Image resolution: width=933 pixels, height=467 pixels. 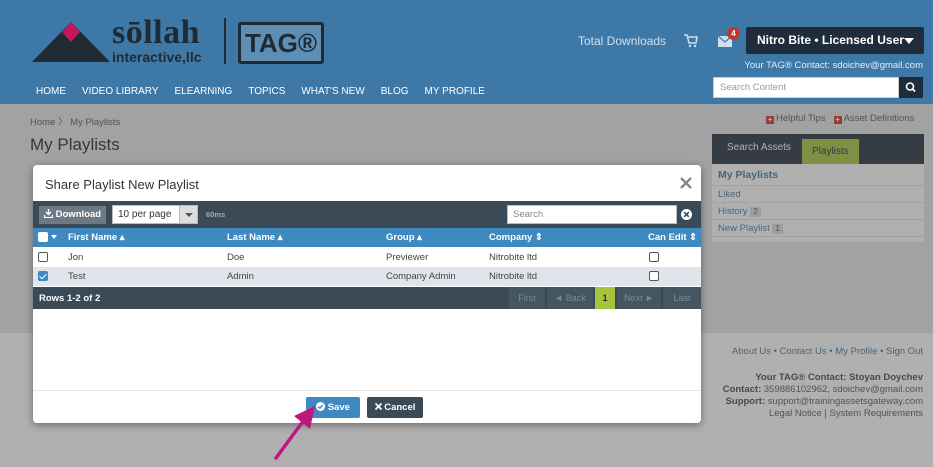 What do you see at coordinates (281, 43) in the screenshot?
I see `tag-logo: TAG®` at bounding box center [281, 43].